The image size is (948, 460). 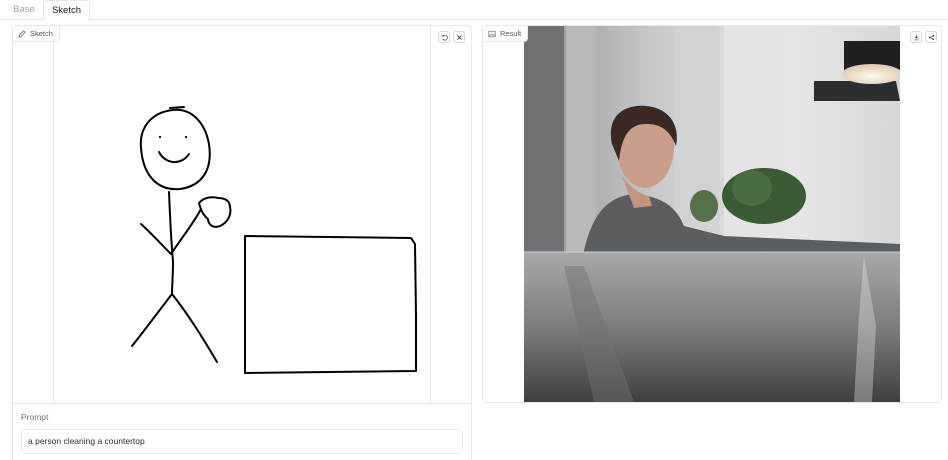 I want to click on sketch-label: Sketch, so click(x=36, y=34).